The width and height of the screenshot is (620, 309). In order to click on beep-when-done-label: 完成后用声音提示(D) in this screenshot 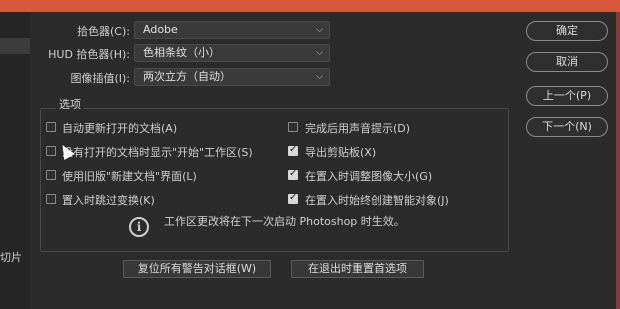, I will do `click(358, 128)`.